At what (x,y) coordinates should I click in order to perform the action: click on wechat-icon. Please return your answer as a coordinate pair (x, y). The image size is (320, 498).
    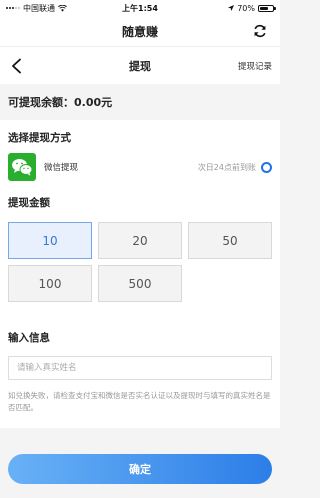
    Looking at the image, I should click on (22, 167).